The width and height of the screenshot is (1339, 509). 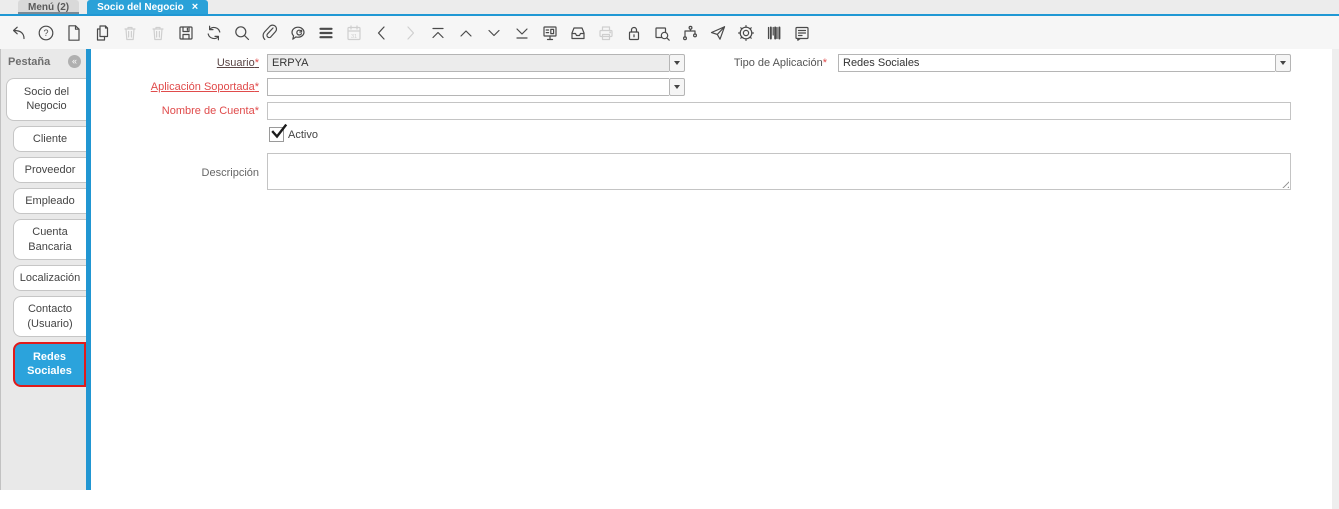 I want to click on sidebar-header: Pestaña «, so click(x=43, y=59).